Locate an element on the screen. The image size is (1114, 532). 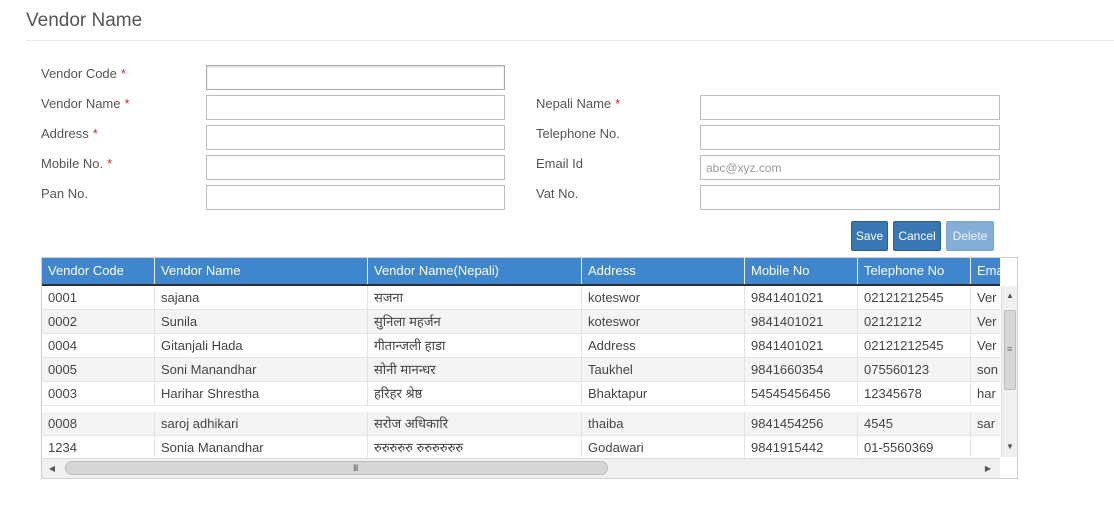
table-cell: 0001 is located at coordinates (98, 297).